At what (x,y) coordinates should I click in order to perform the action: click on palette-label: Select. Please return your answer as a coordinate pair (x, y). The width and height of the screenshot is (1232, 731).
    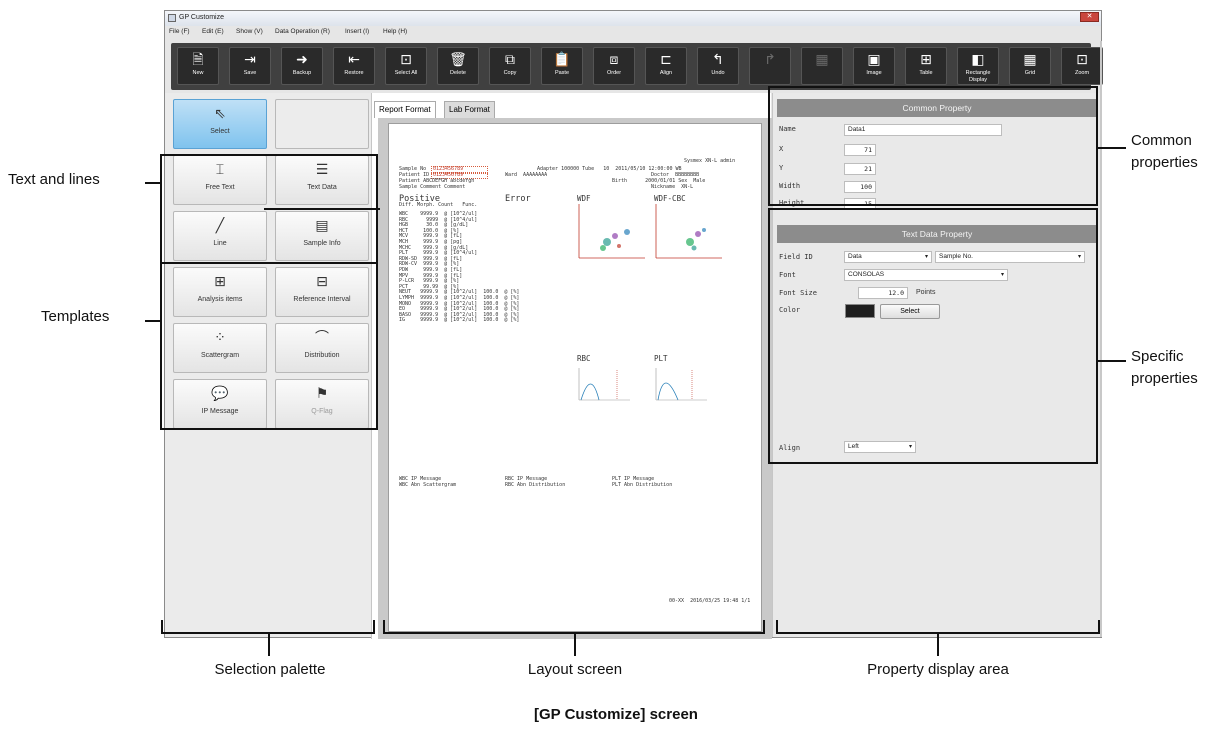
    Looking at the image, I should click on (220, 131).